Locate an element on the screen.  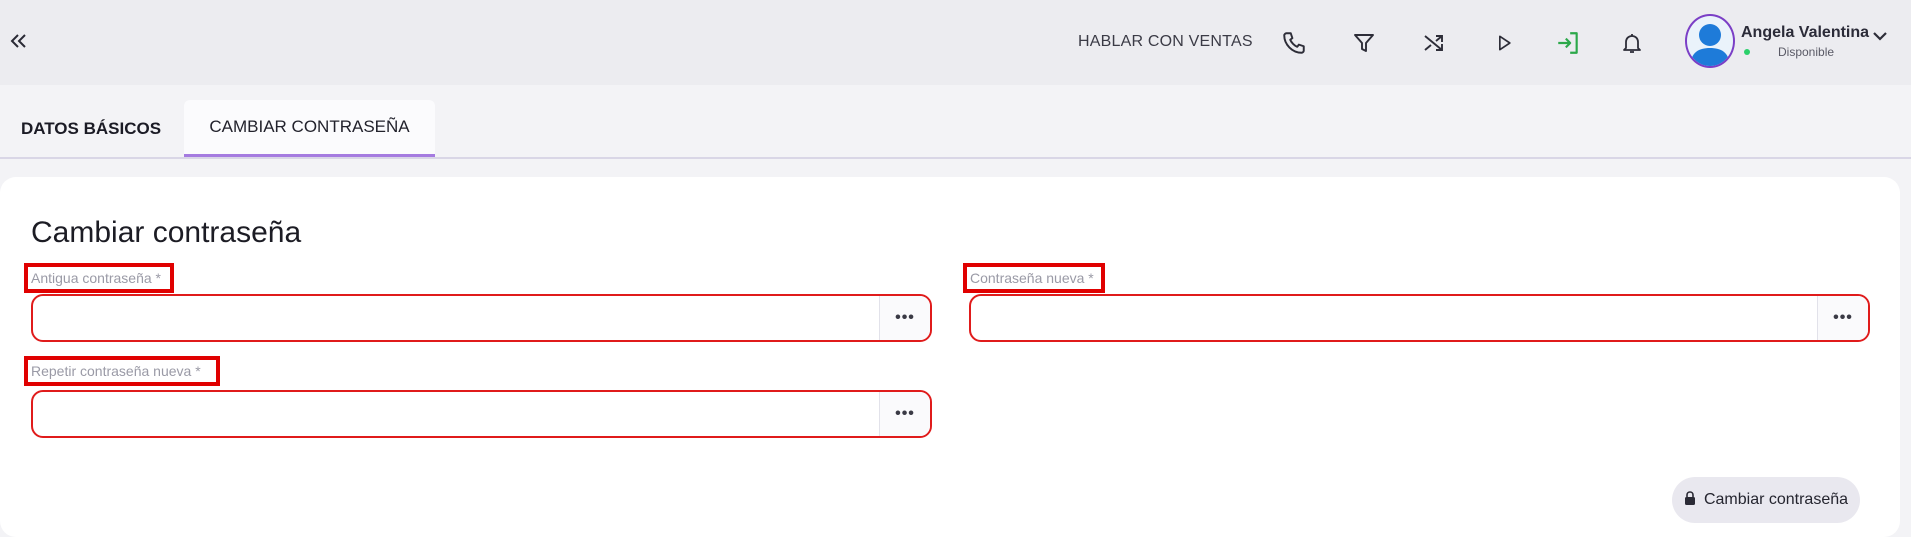
lock-icon is located at coordinates (1690, 500).